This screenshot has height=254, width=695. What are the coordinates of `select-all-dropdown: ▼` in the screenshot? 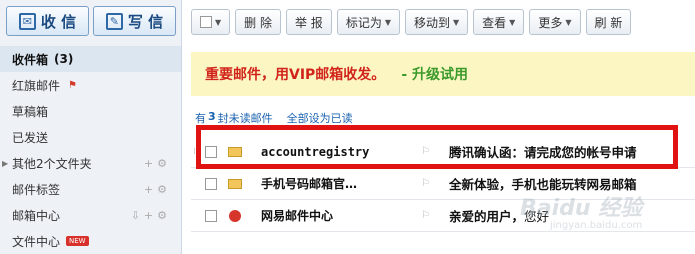 It's located at (211, 22).